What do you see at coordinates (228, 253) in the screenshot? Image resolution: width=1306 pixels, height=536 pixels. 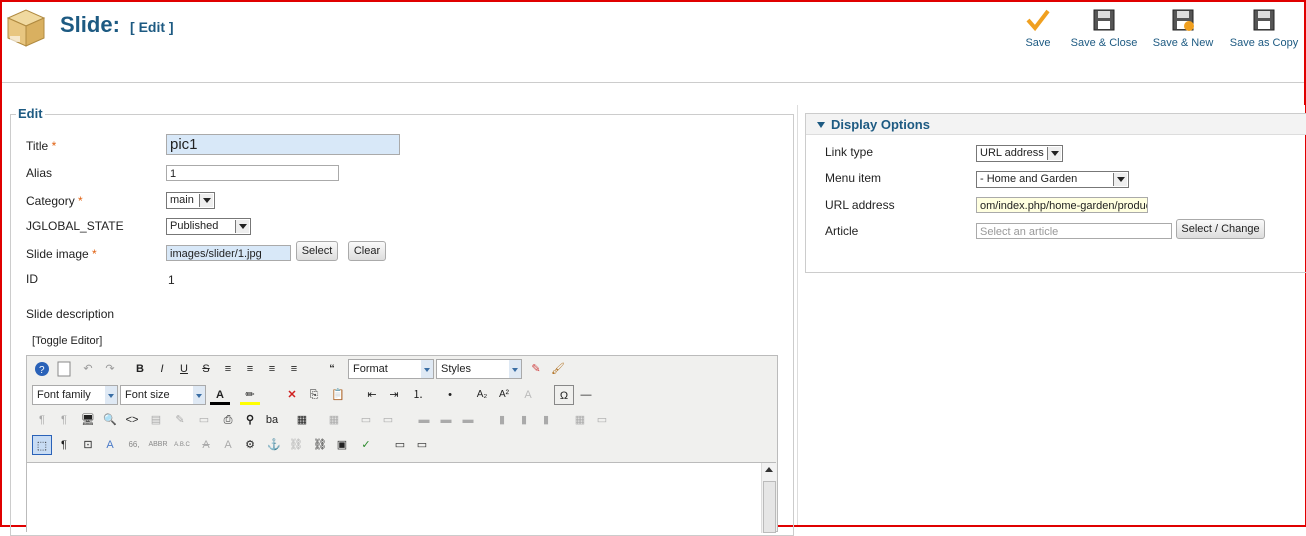 I see `image-input: images/slider/1.jpg` at bounding box center [228, 253].